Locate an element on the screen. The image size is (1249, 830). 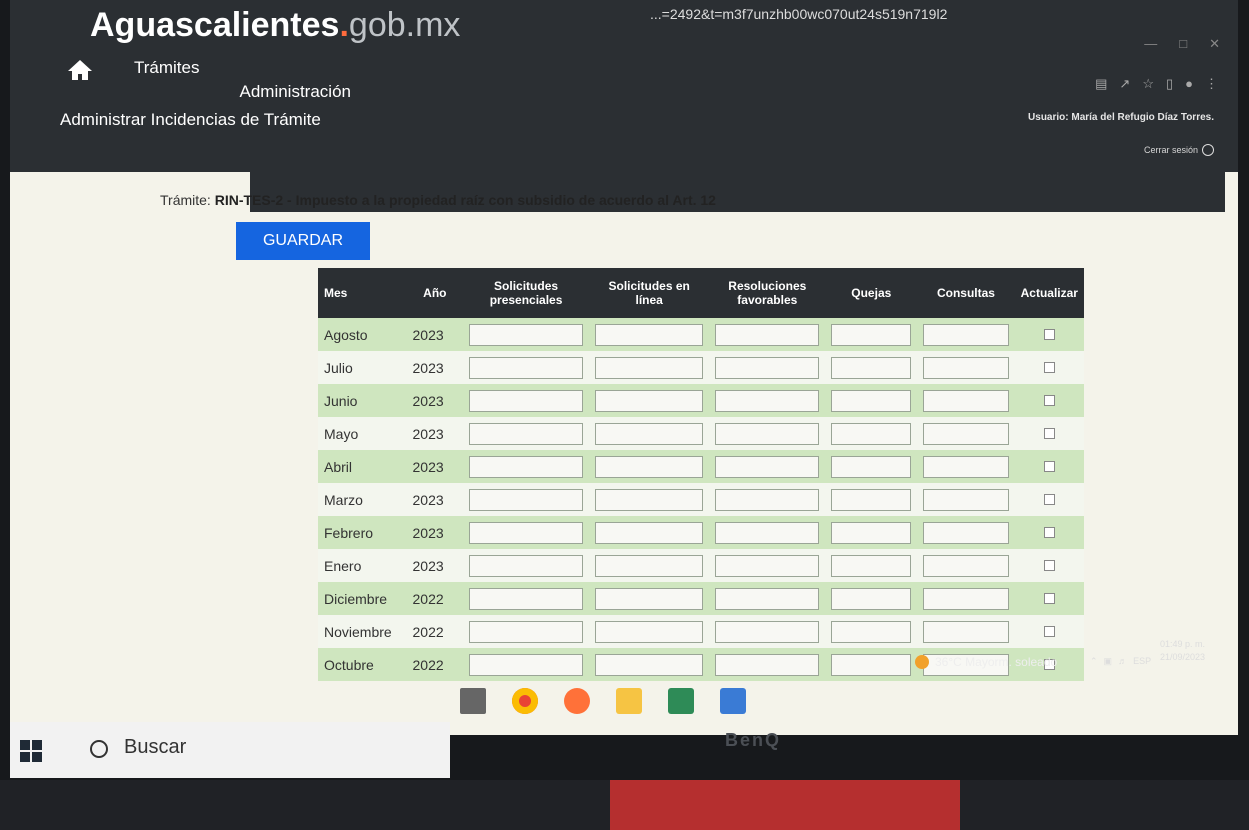
nav-item-administracion: Administración is located at coordinates (296, 92).